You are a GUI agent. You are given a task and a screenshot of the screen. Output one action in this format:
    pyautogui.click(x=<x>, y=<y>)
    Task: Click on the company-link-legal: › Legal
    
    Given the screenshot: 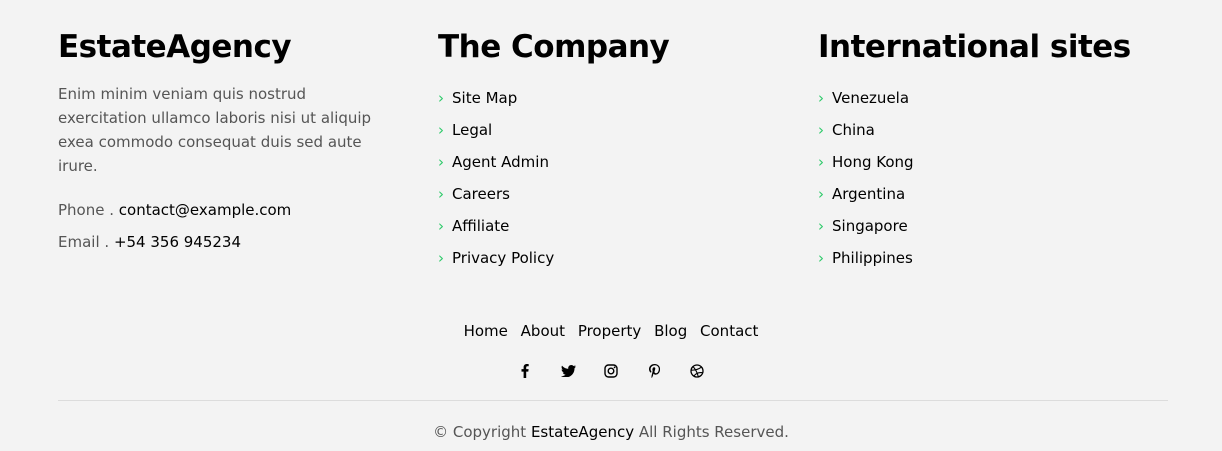 What is the action you would take?
    pyautogui.click(x=608, y=134)
    